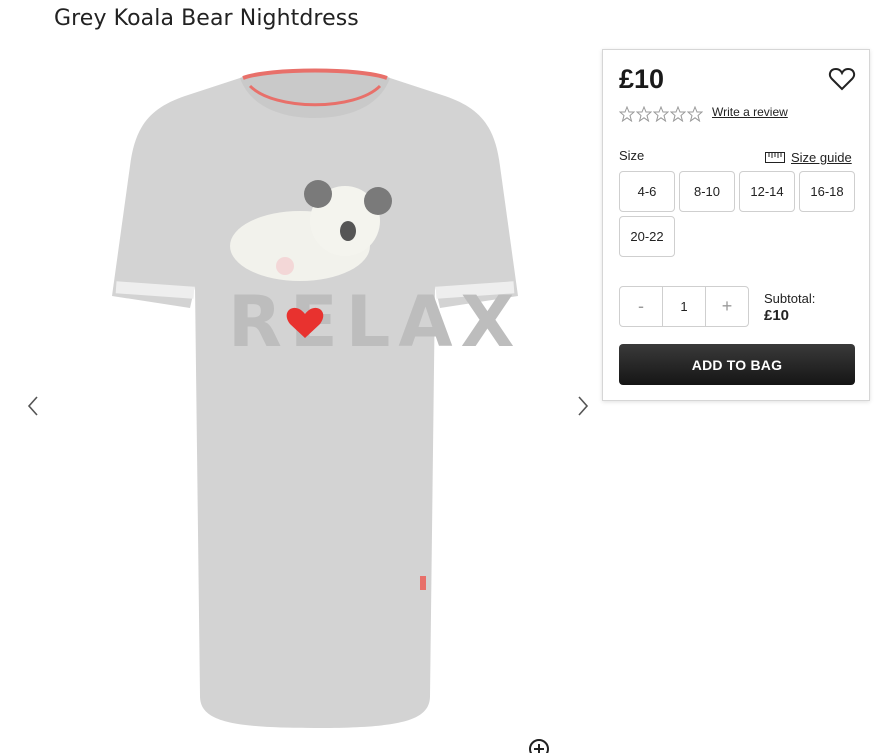 This screenshot has width=880, height=753. I want to click on svg-text: RELAX, so click(375, 322).